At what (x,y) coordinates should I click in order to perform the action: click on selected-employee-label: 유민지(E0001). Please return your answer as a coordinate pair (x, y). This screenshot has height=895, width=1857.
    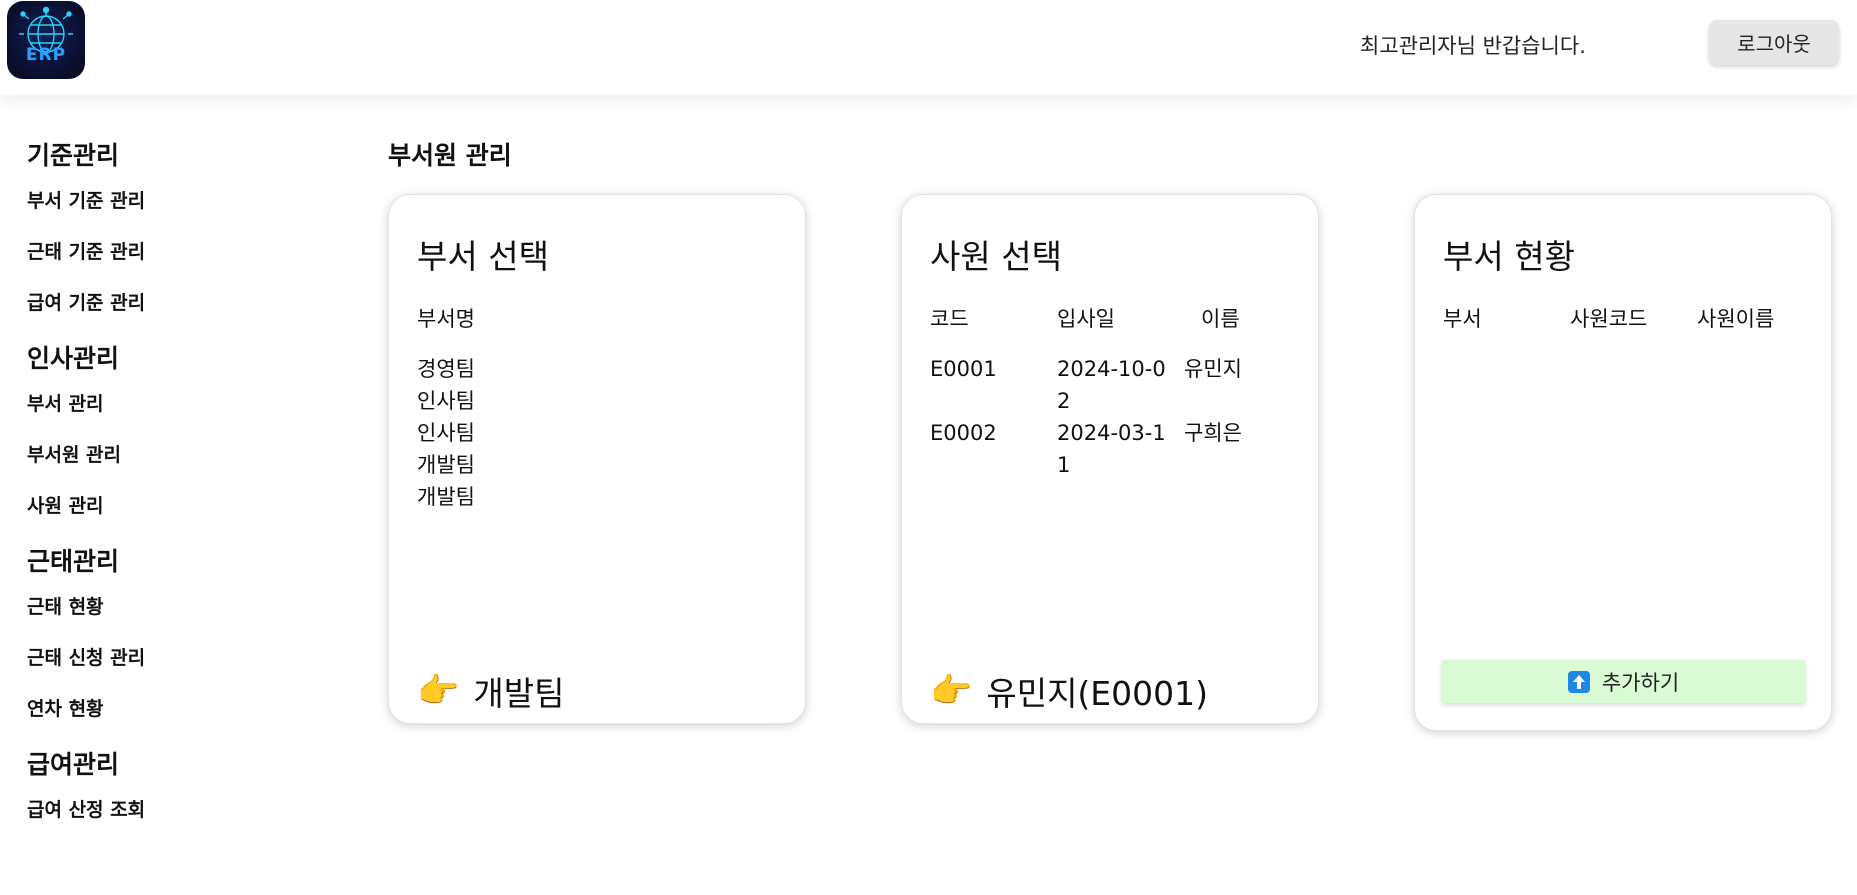
    Looking at the image, I should click on (1097, 693).